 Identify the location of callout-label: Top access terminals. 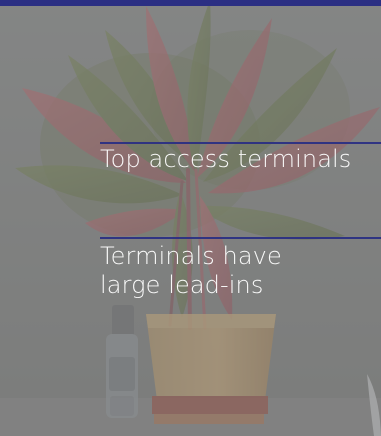
(226, 159).